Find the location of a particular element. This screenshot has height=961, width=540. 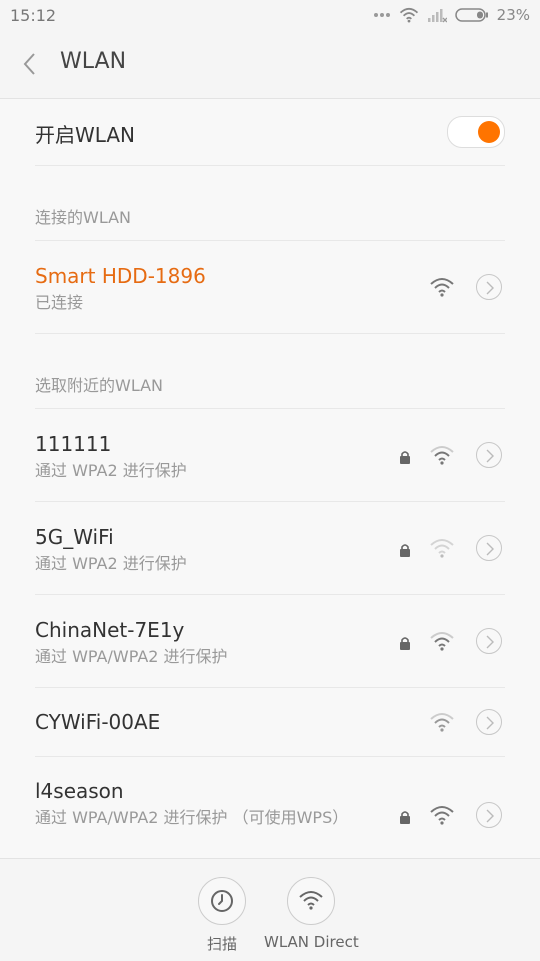

signal-icon is located at coordinates (437, 15).